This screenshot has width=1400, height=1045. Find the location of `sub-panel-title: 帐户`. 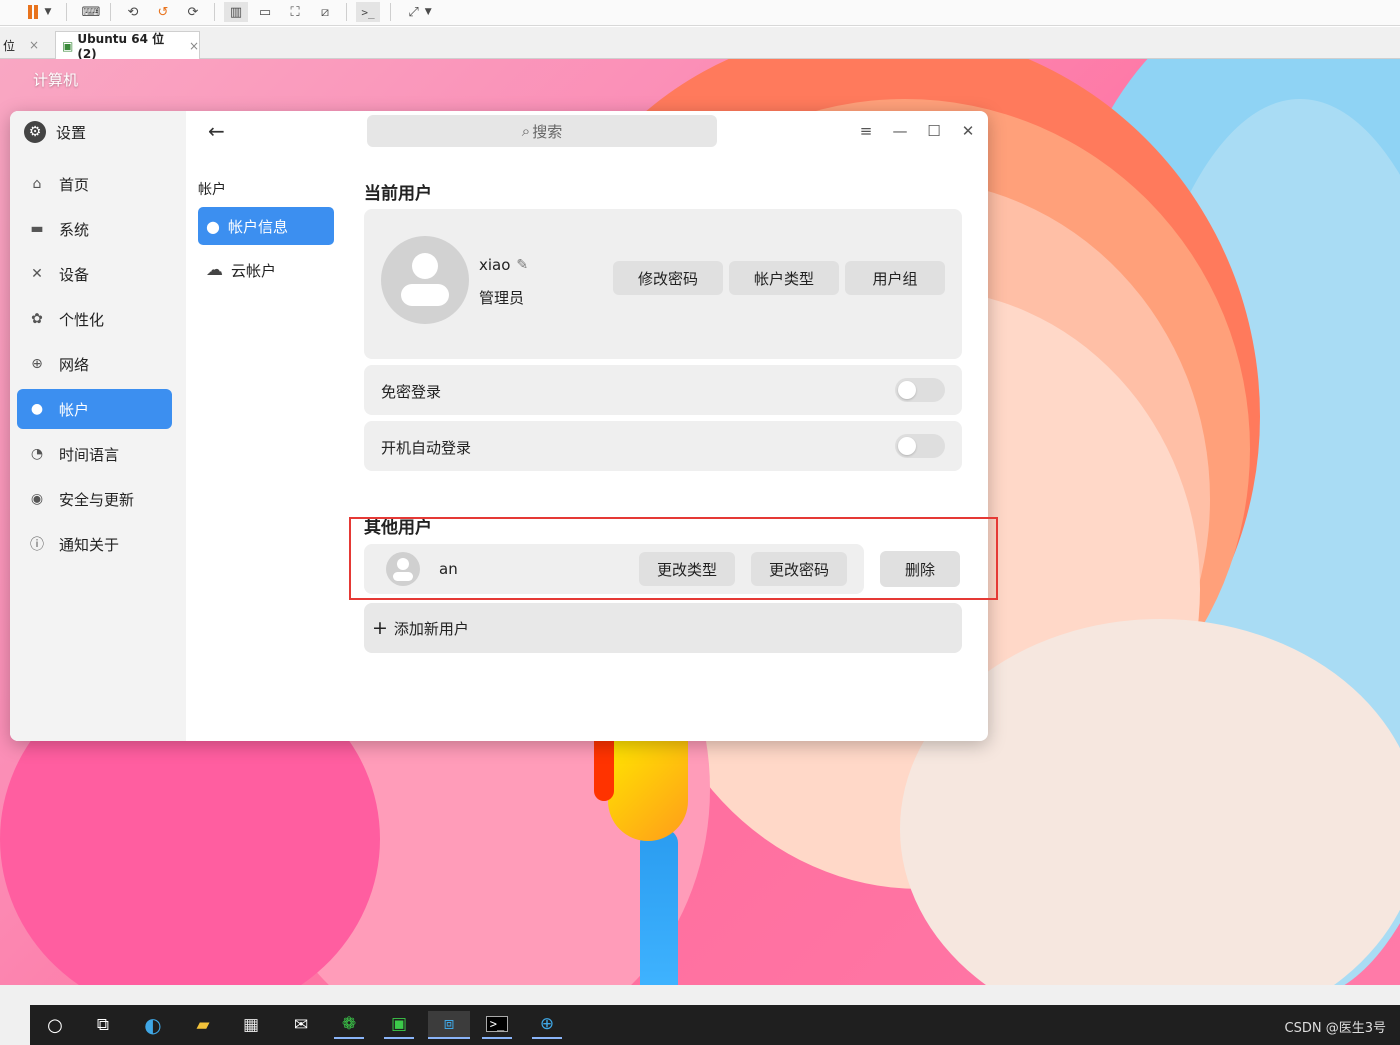

sub-panel-title: 帐户 is located at coordinates (212, 190).